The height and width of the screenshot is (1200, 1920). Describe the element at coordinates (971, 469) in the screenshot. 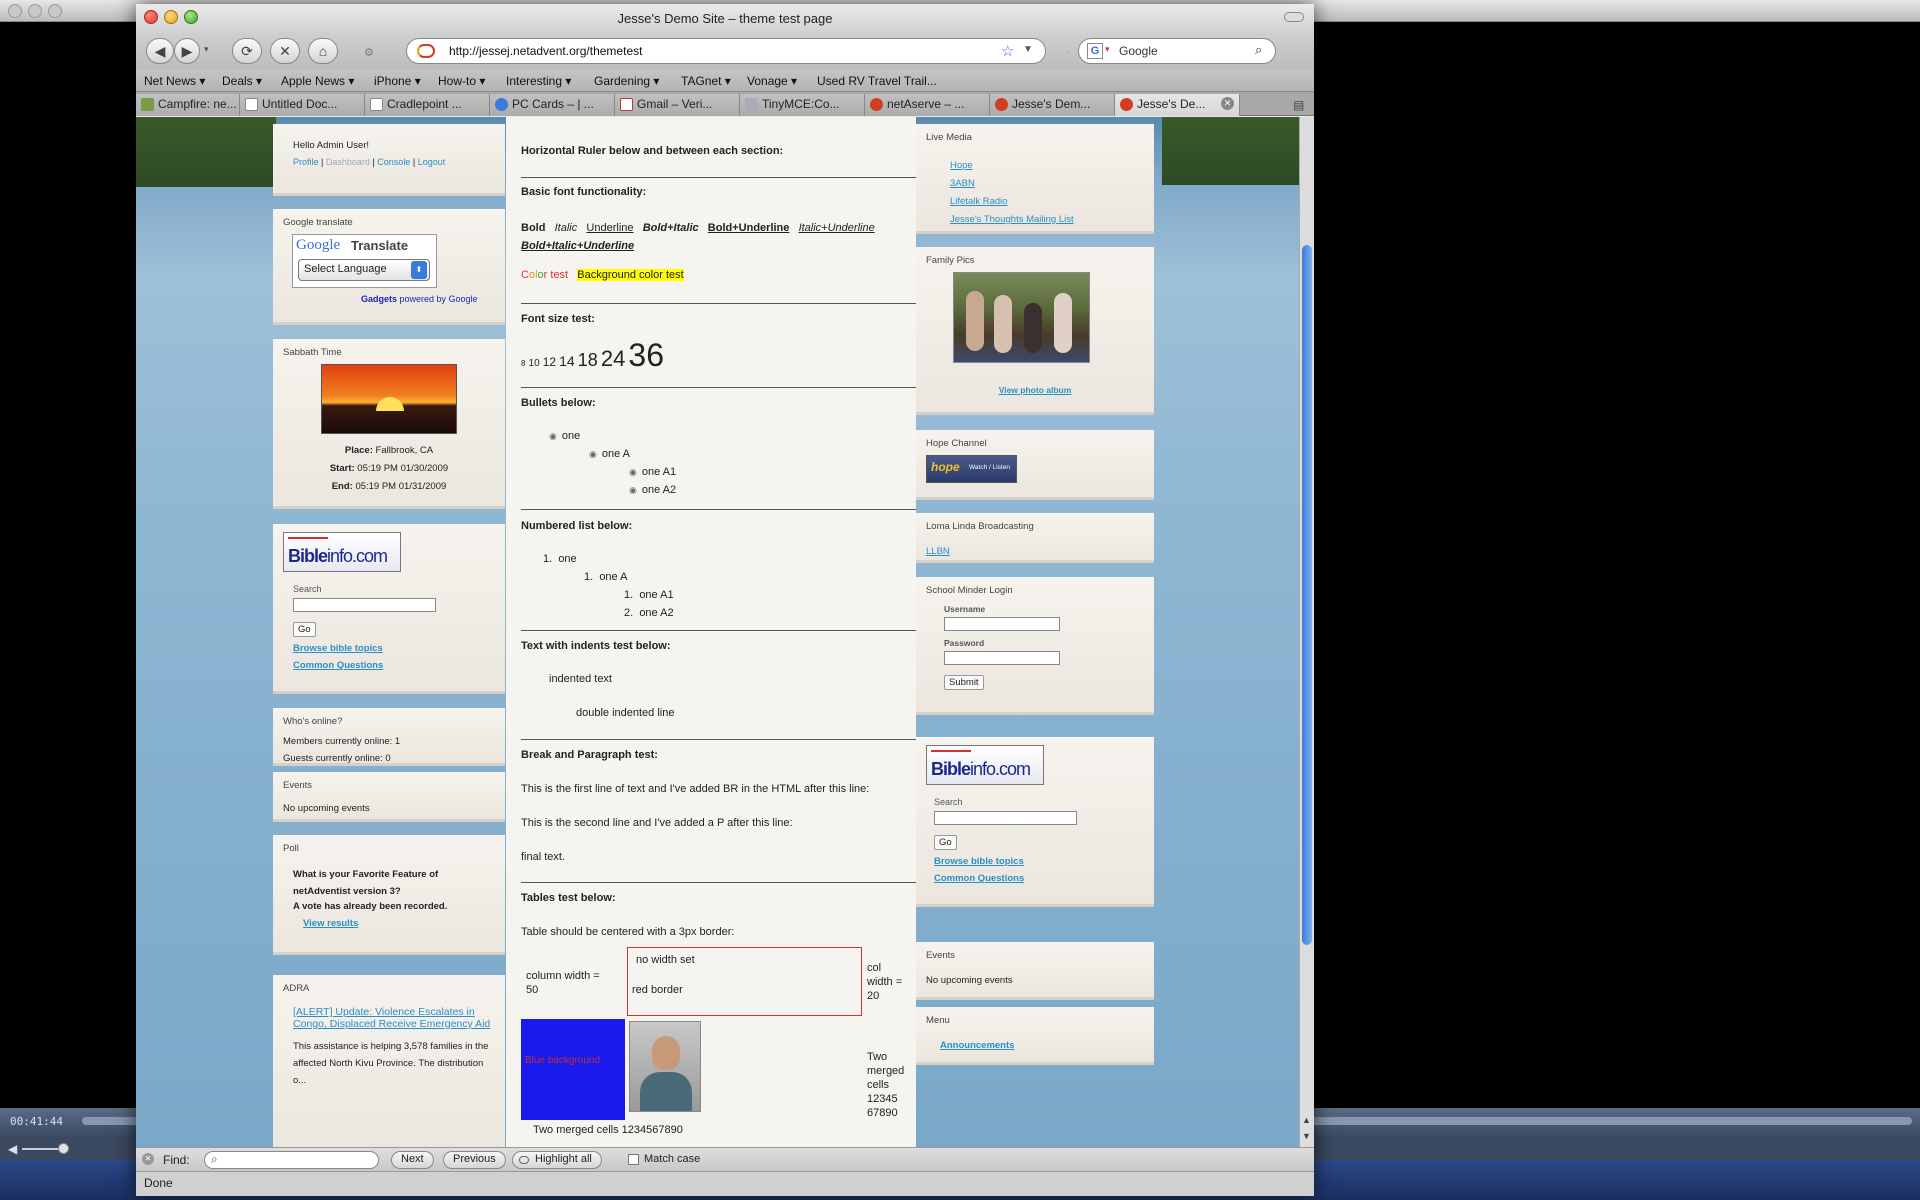

I see `hope-watch-badge: hope Watch / Listen` at that location.